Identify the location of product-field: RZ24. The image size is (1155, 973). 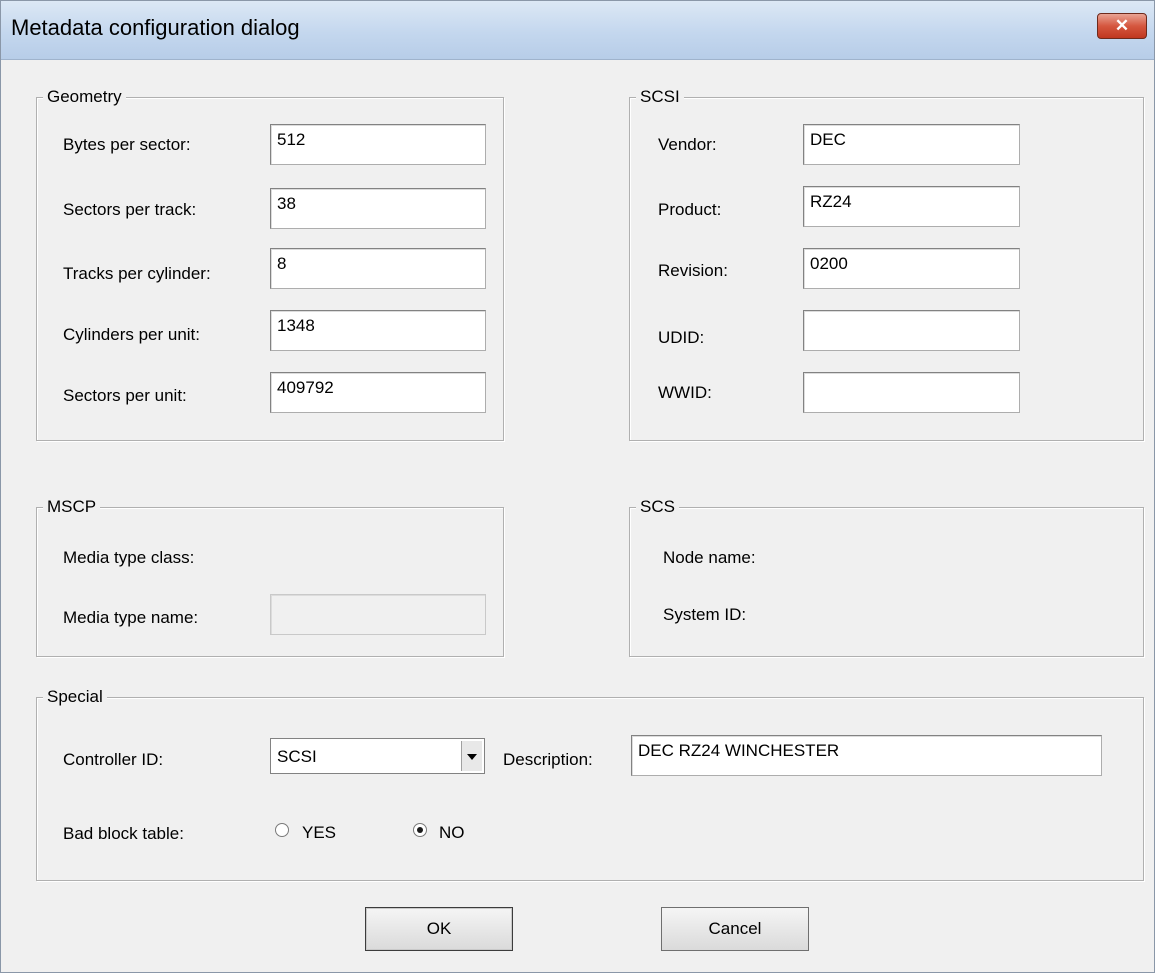
(911, 206).